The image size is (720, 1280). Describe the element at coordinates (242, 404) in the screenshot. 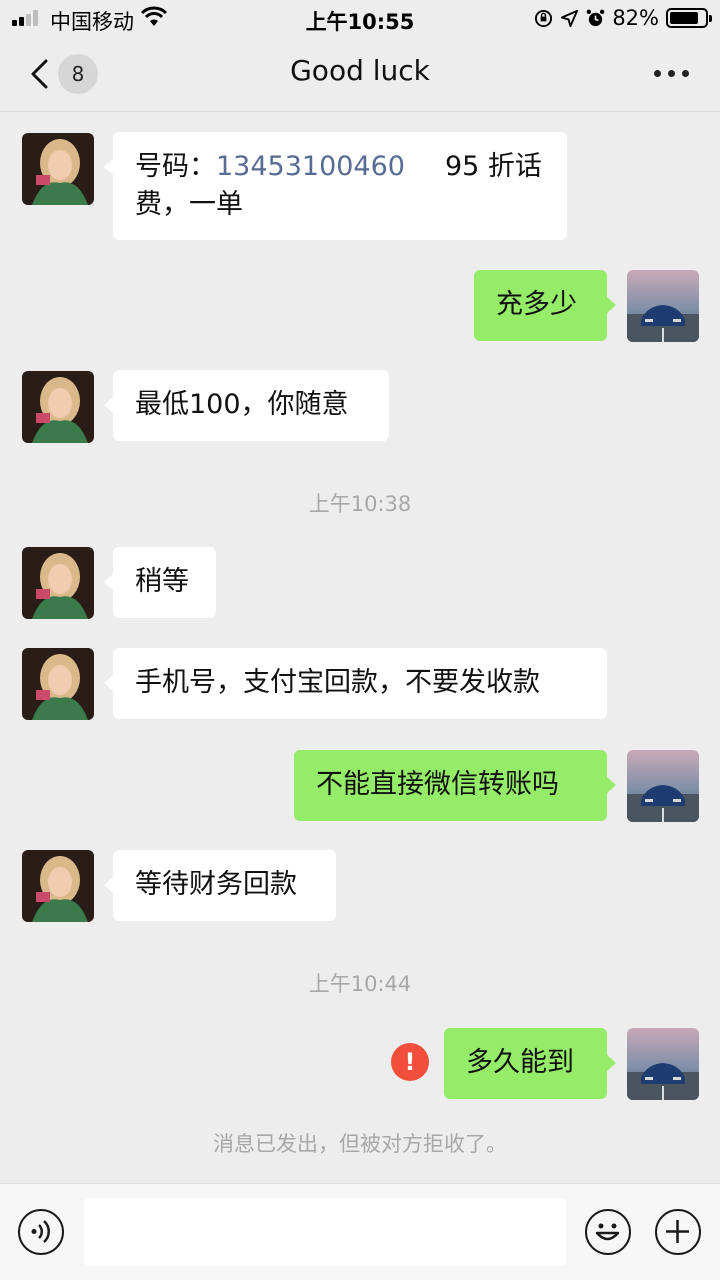

I see `message-text: 最低100，你随意` at that location.